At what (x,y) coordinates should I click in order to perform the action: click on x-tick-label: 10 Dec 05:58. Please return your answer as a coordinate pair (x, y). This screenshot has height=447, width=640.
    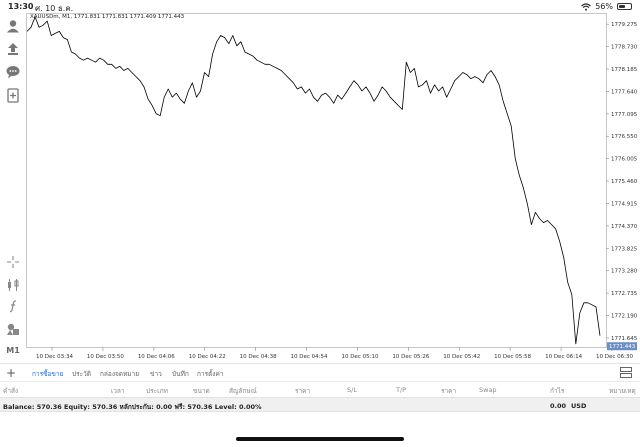
    Looking at the image, I should click on (512, 357).